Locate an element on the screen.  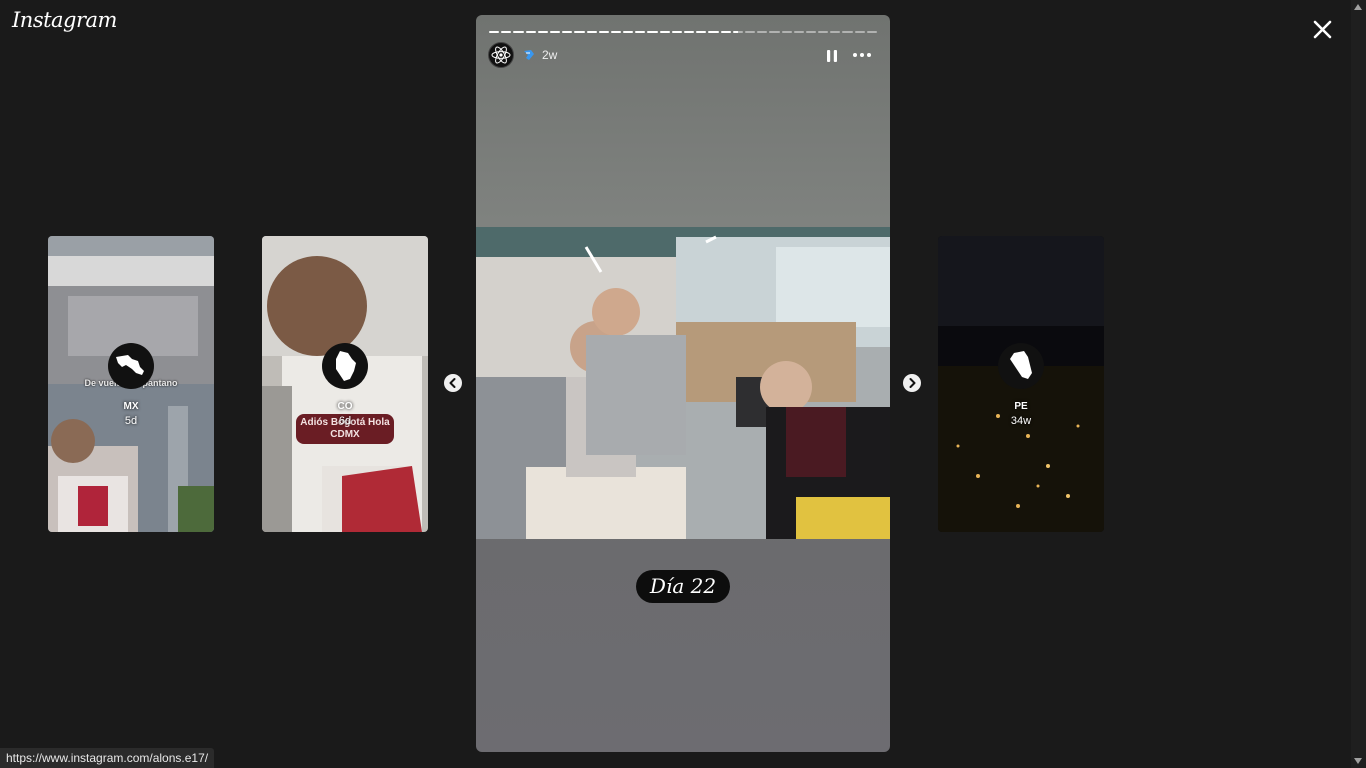
story-preview-co: Adiós Bogotá Hola CDMX CO 6d is located at coordinates (345, 384).